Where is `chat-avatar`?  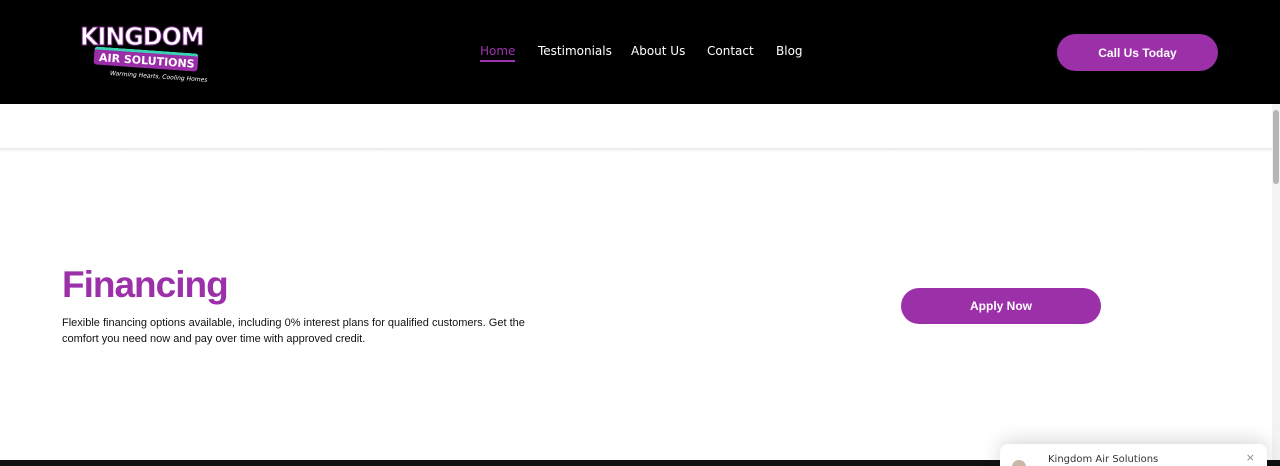 chat-avatar is located at coordinates (1019, 463).